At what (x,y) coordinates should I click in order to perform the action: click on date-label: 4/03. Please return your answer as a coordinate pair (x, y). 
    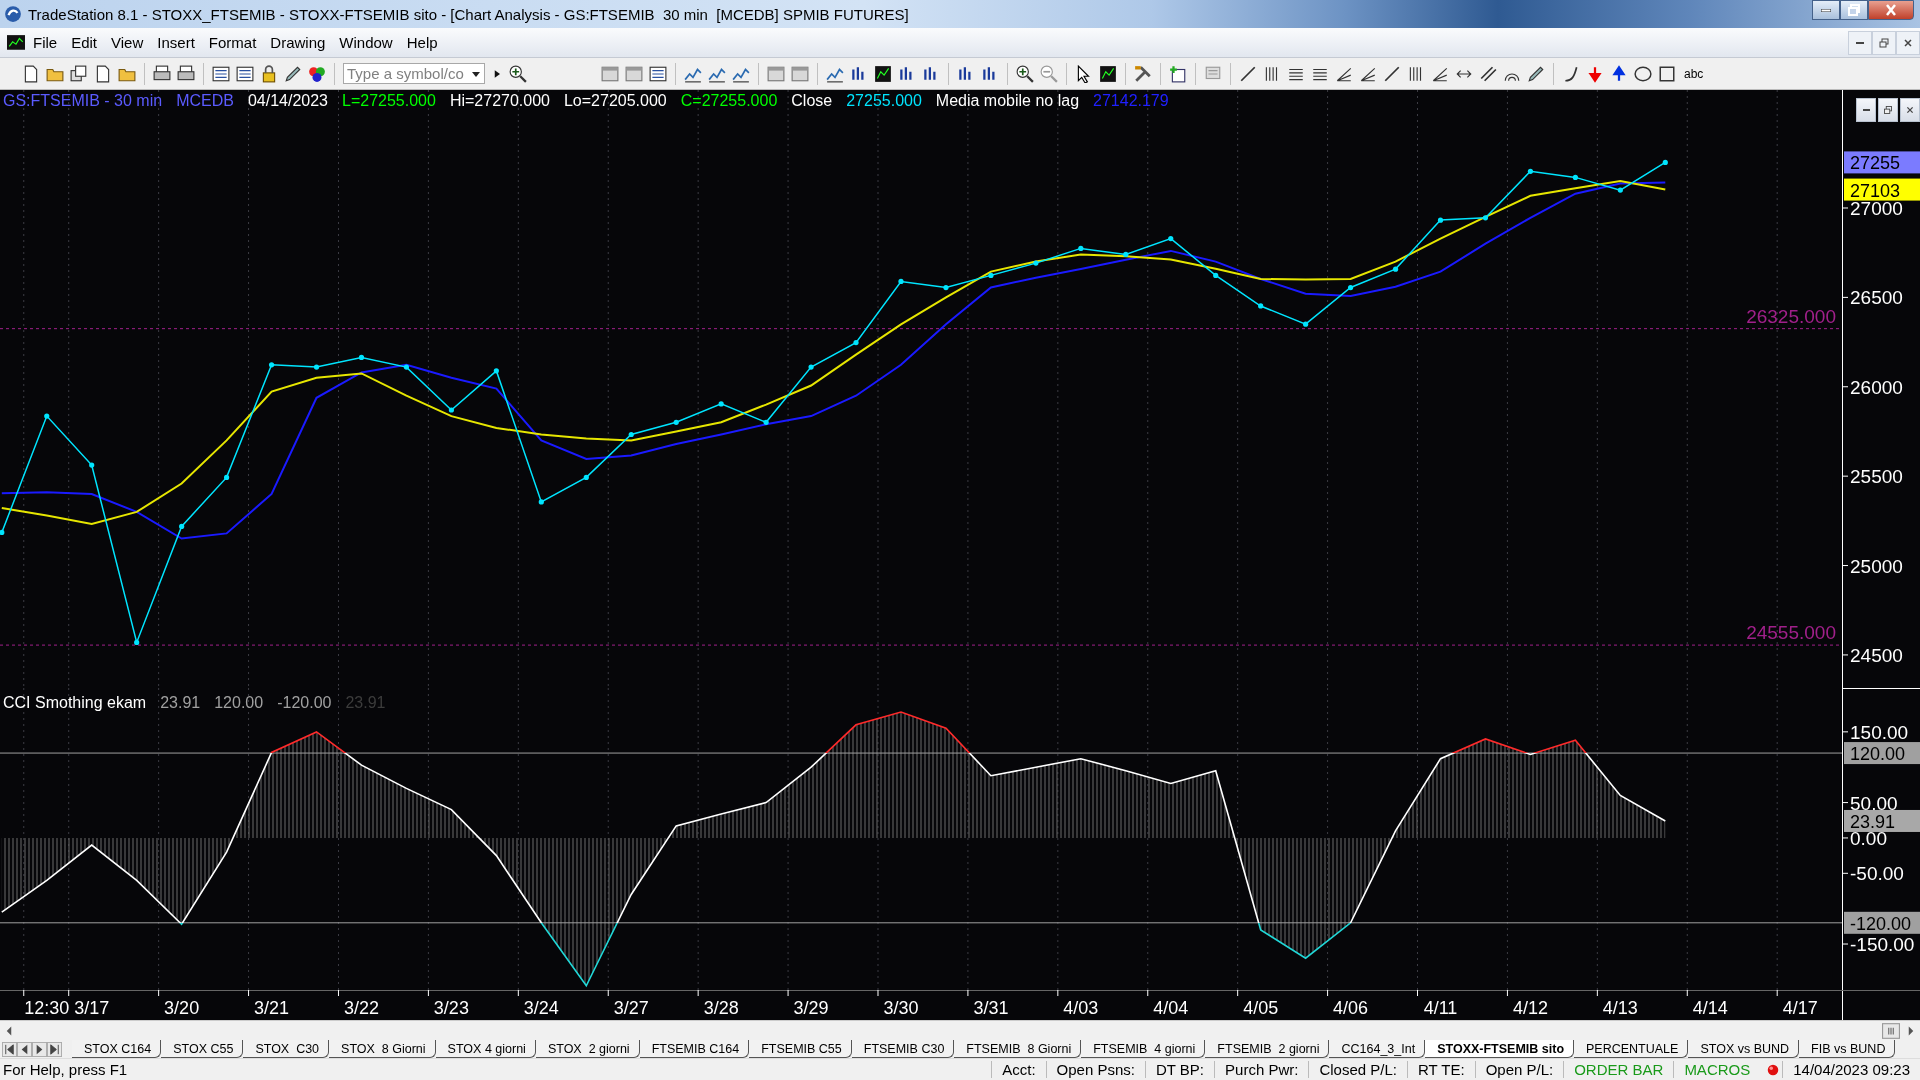
    Looking at the image, I should click on (1081, 1008).